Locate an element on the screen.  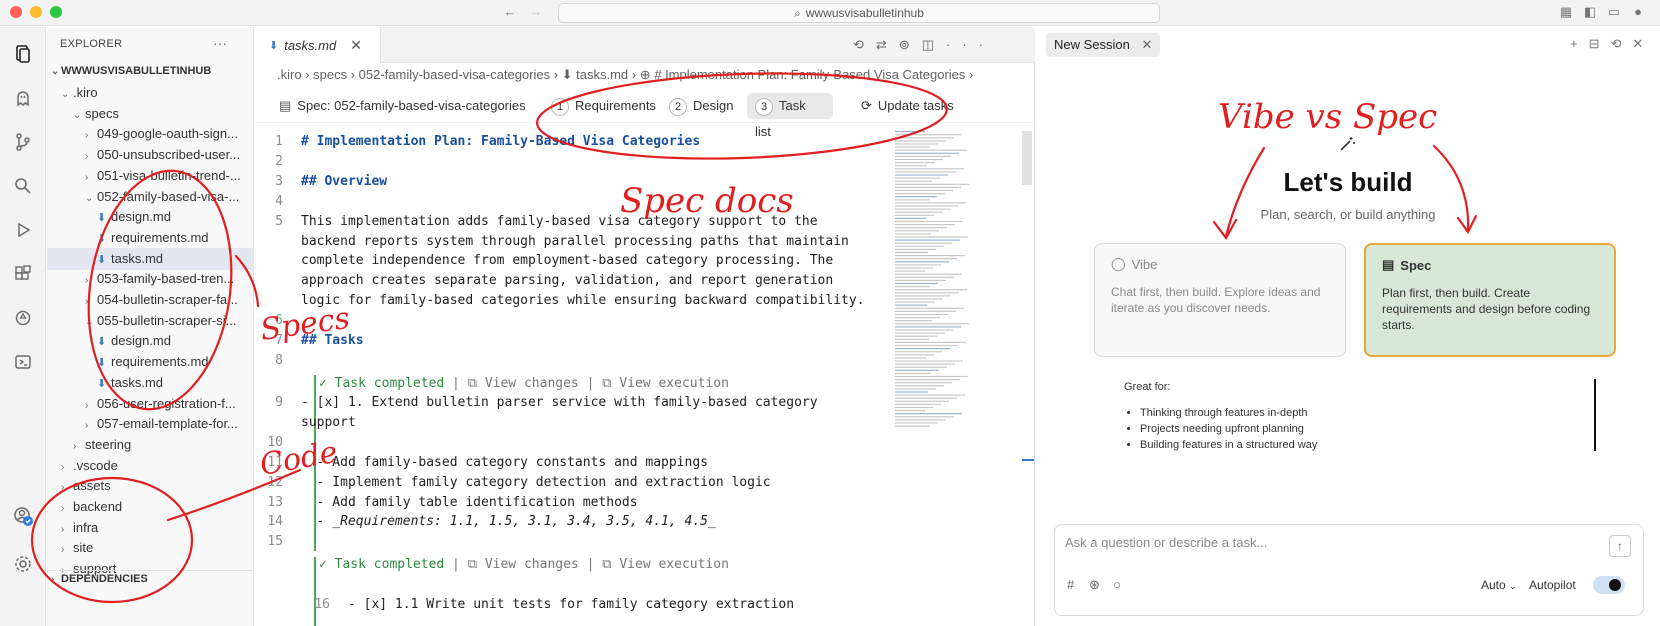
new-session-icon: + is located at coordinates (1579, 43).